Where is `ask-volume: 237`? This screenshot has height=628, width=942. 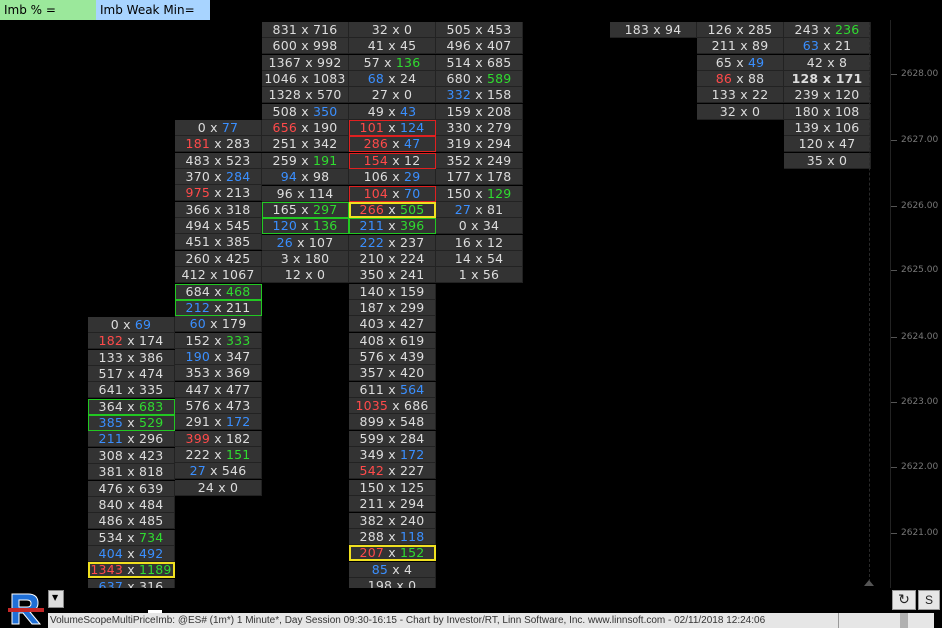 ask-volume: 237 is located at coordinates (412, 242).